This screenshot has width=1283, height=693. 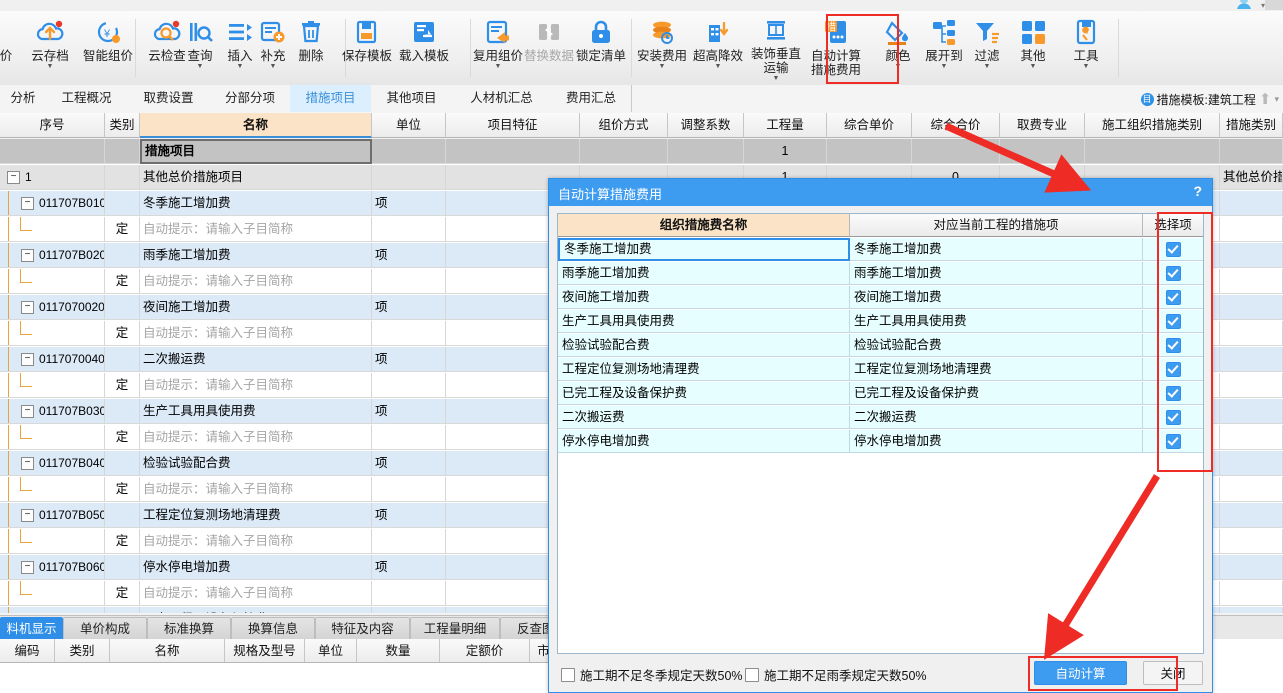 What do you see at coordinates (167, 651) in the screenshot?
I see `bottom-column-header-2: 名称` at bounding box center [167, 651].